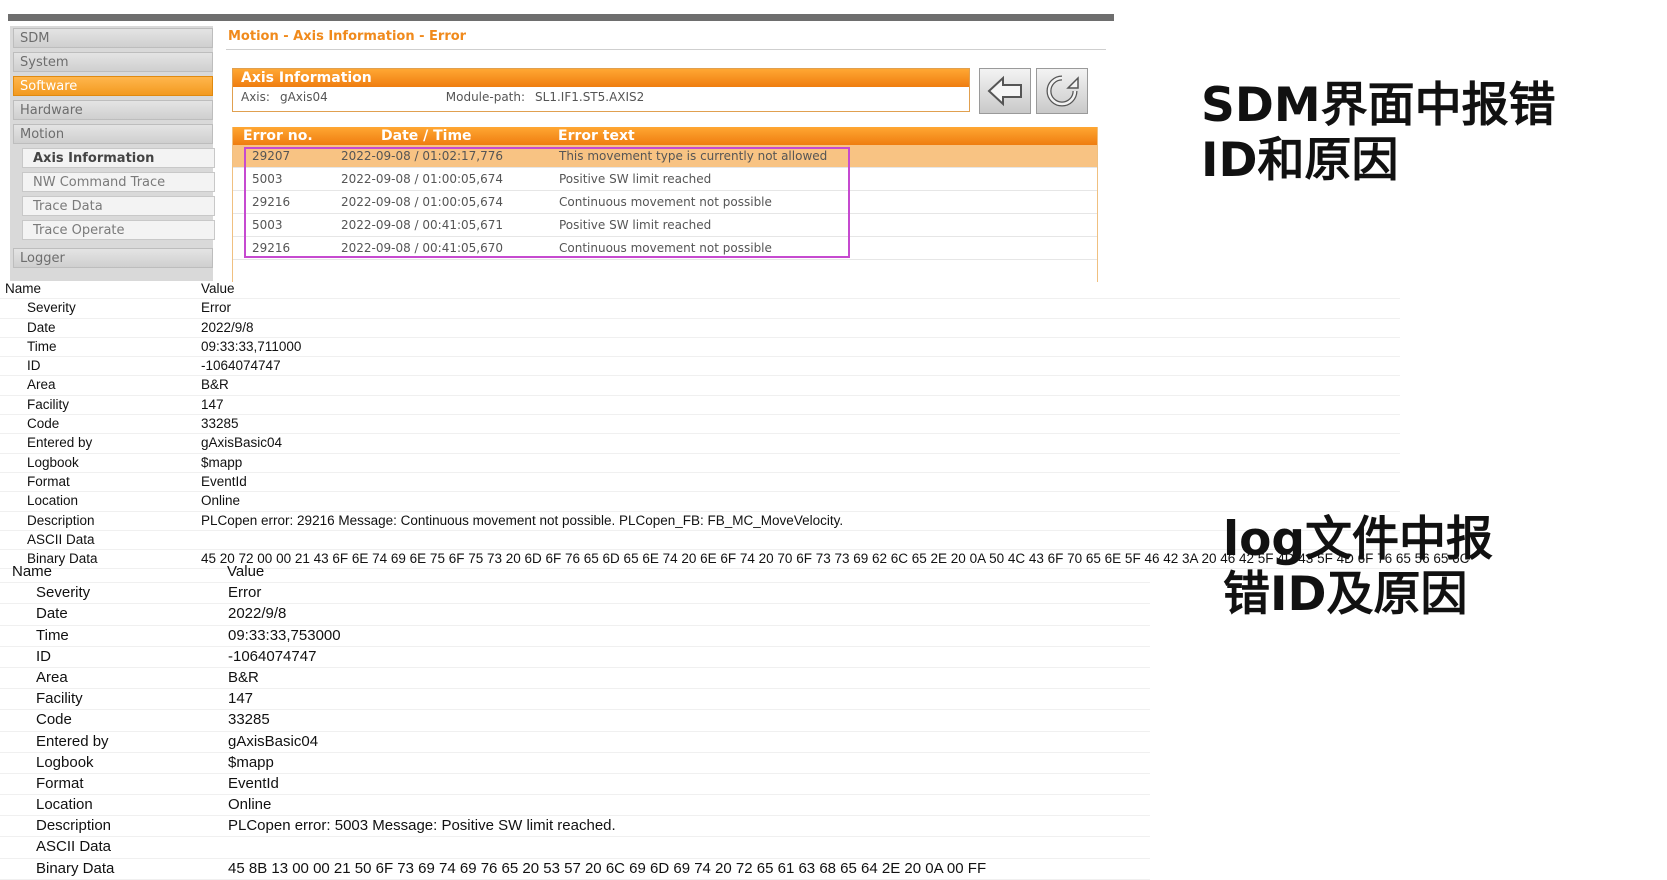  What do you see at coordinates (218, 288) in the screenshot?
I see `header-value: Value` at bounding box center [218, 288].